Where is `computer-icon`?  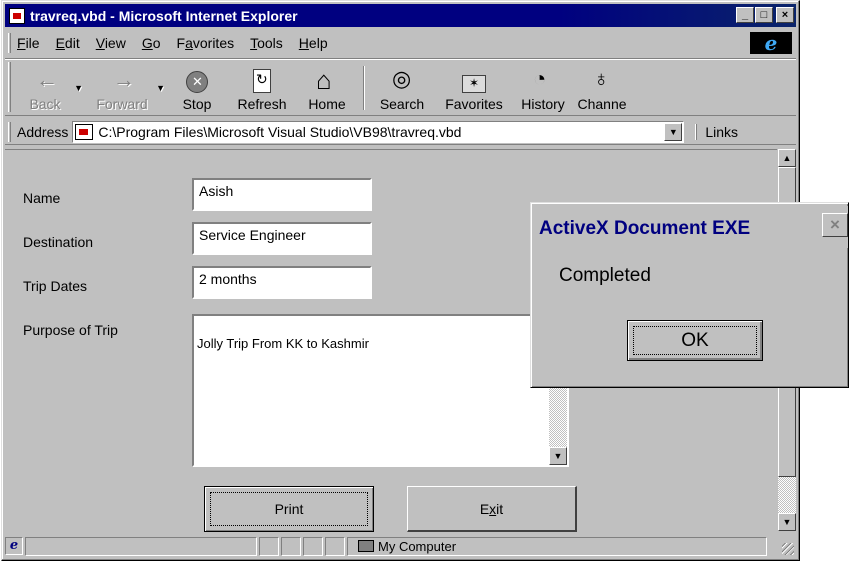
computer-icon is located at coordinates (366, 546).